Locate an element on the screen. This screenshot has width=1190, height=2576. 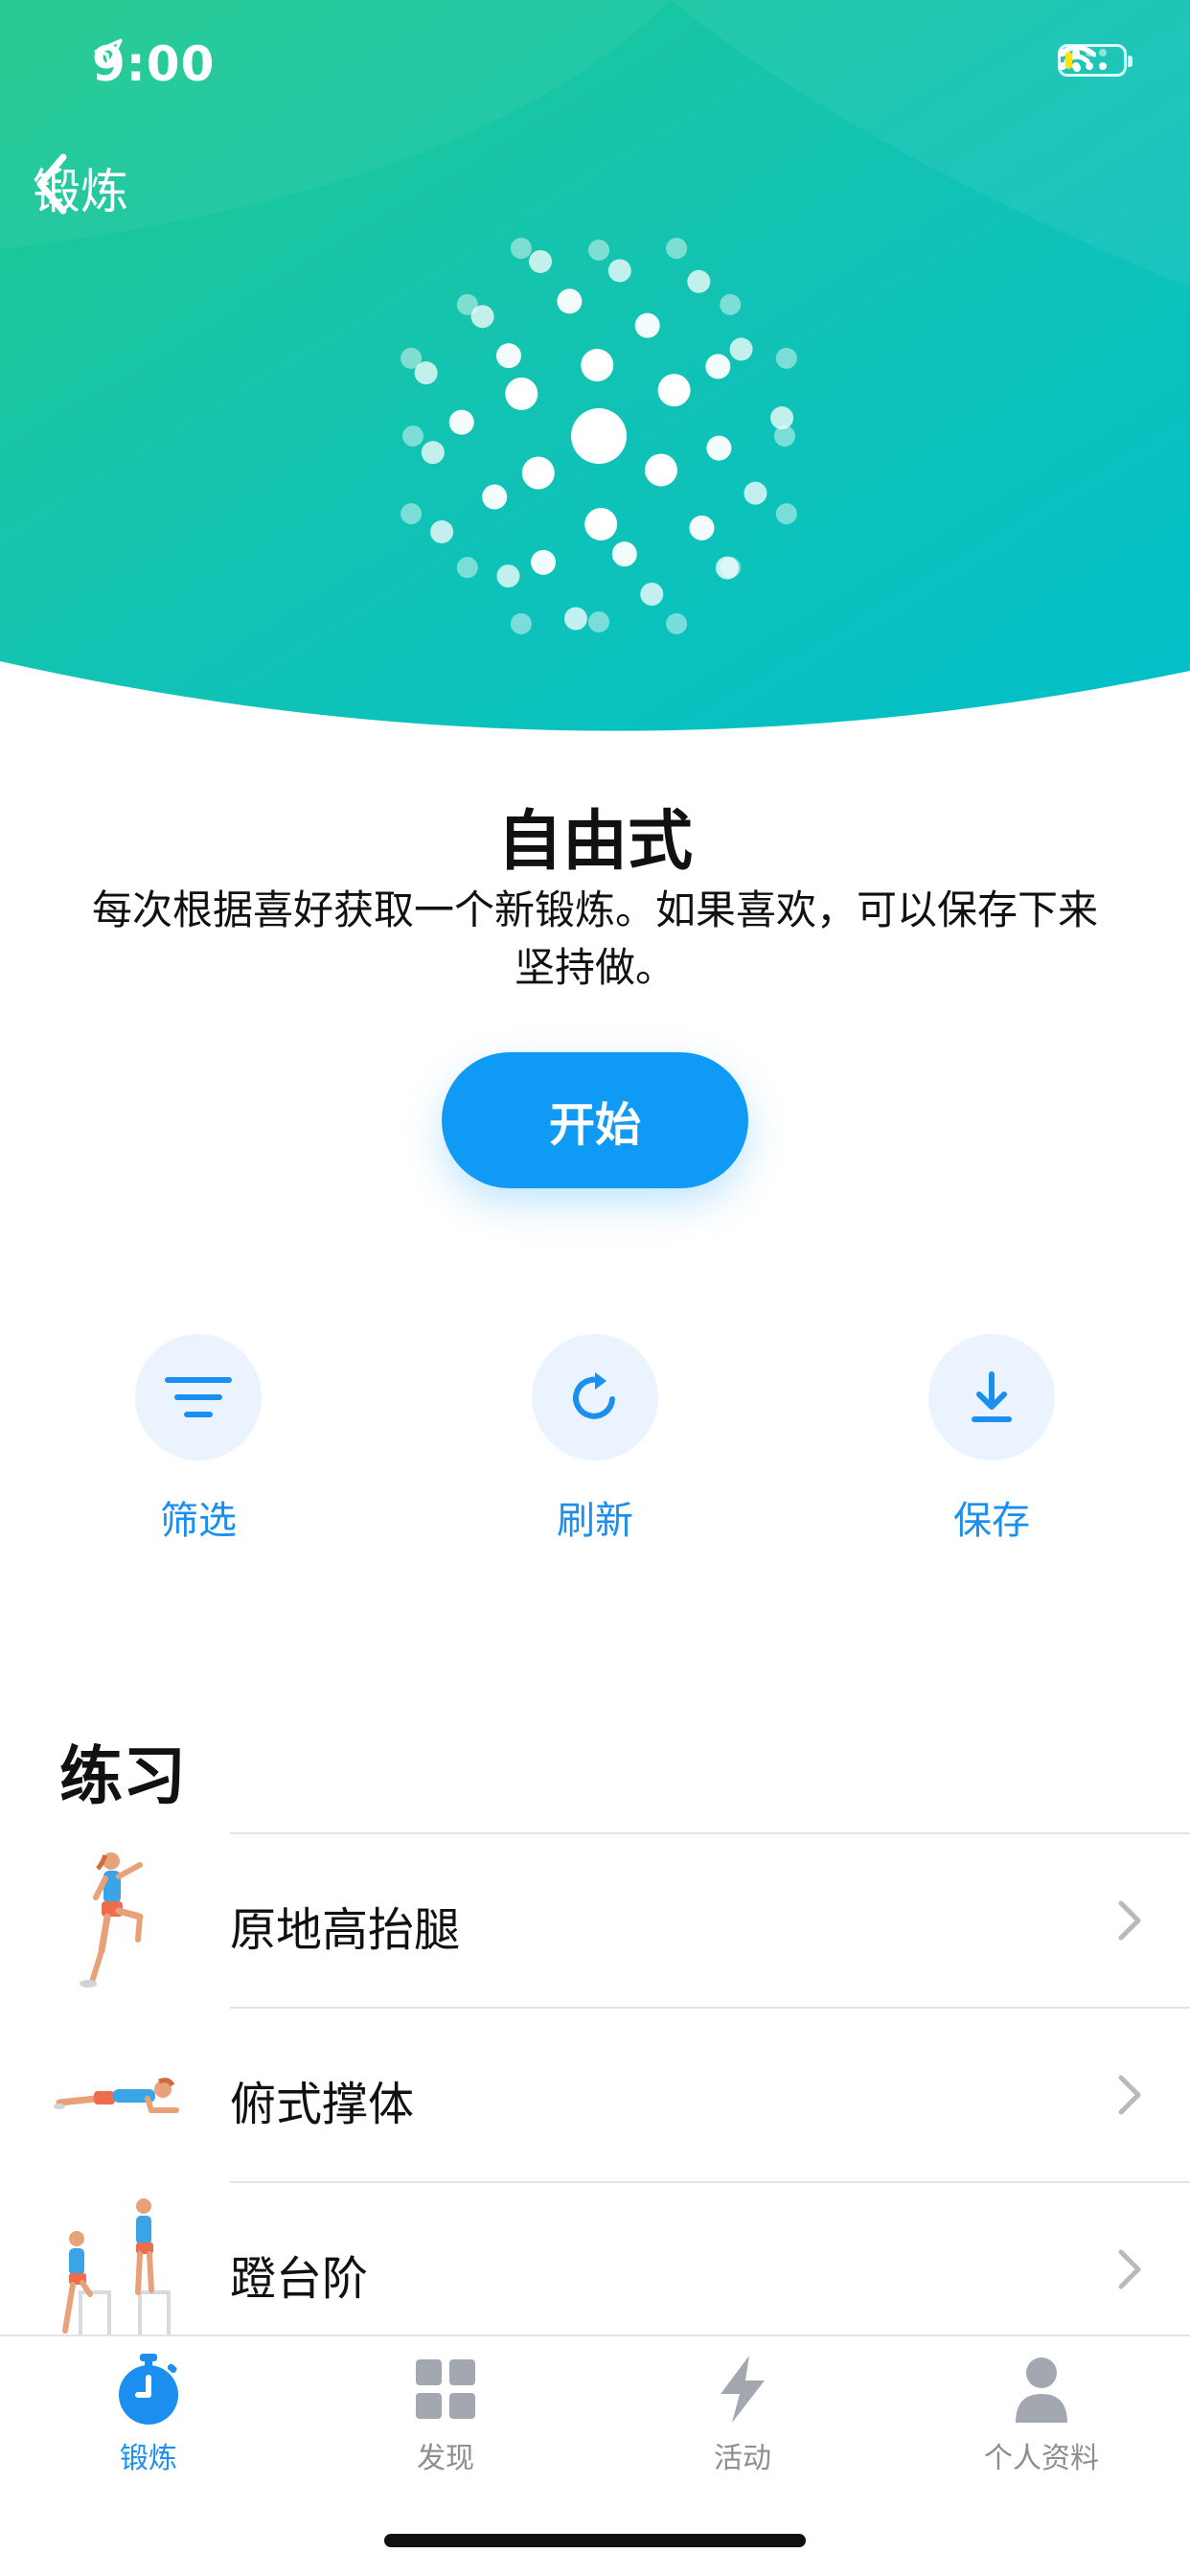
home-indicator is located at coordinates (595, 2540).